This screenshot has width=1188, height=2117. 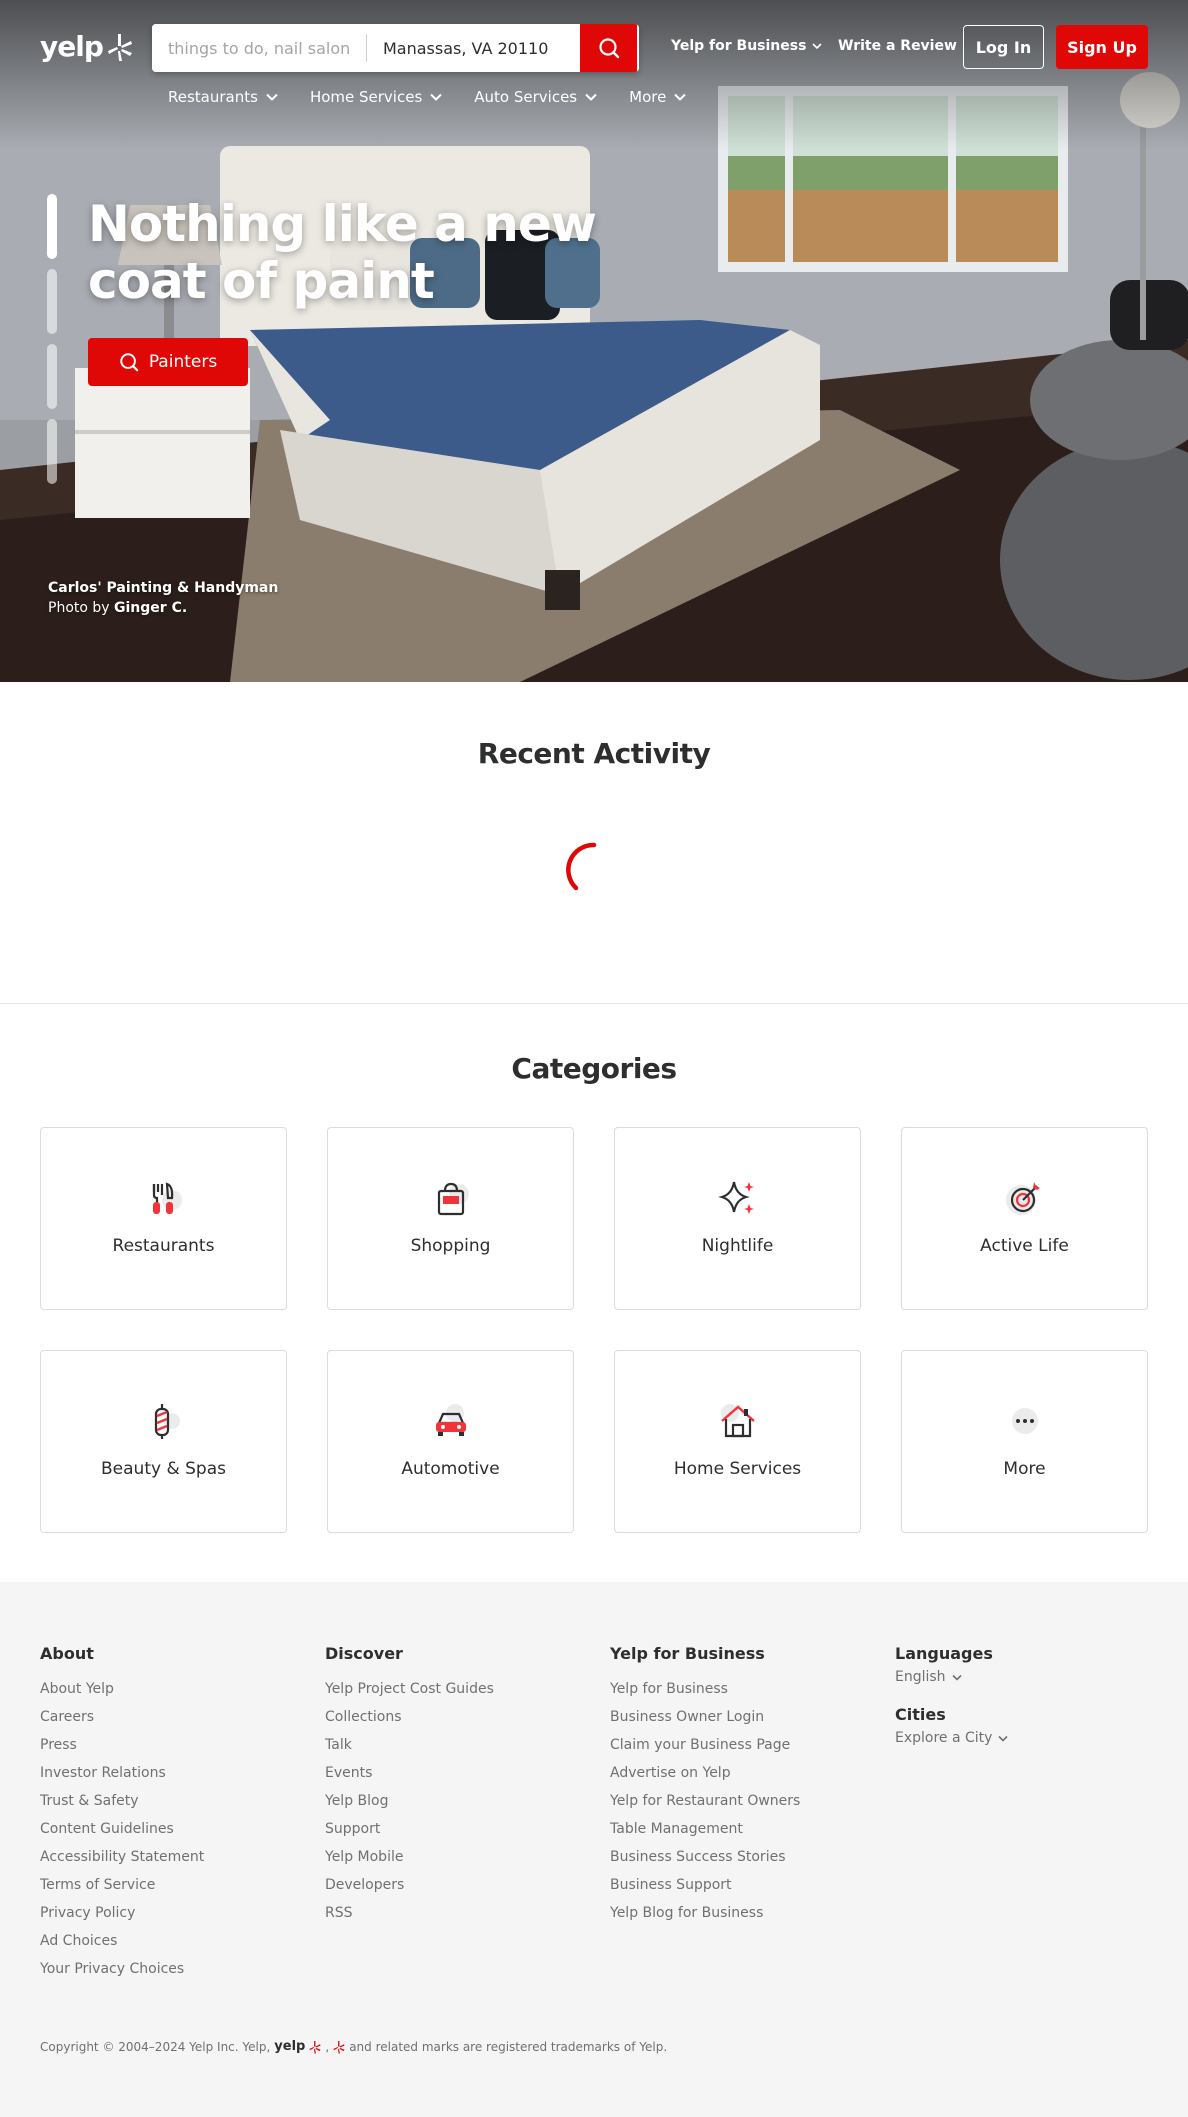 What do you see at coordinates (747, 46) in the screenshot?
I see `yelp-for-business-menu: Yelp for Business` at bounding box center [747, 46].